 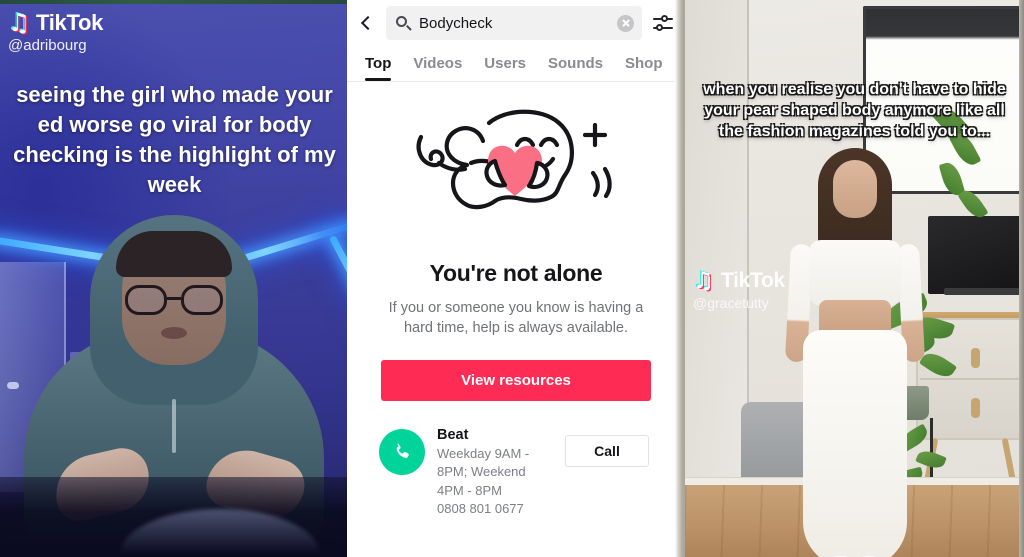 I want to click on tab-top: Top, so click(x=380, y=68).